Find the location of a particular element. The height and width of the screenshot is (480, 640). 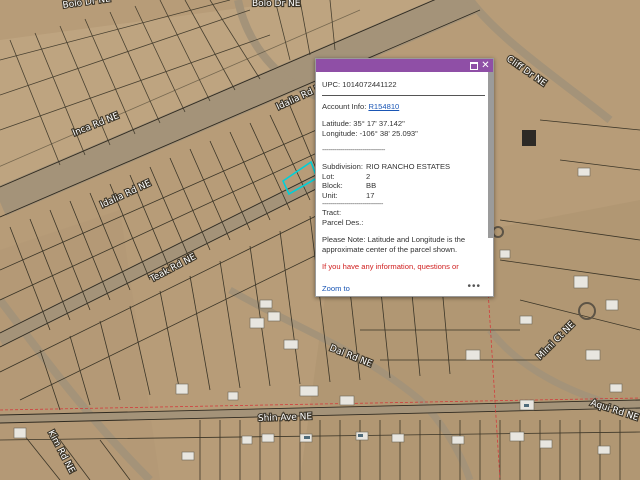

more-options-icon: ••• is located at coordinates (474, 286).